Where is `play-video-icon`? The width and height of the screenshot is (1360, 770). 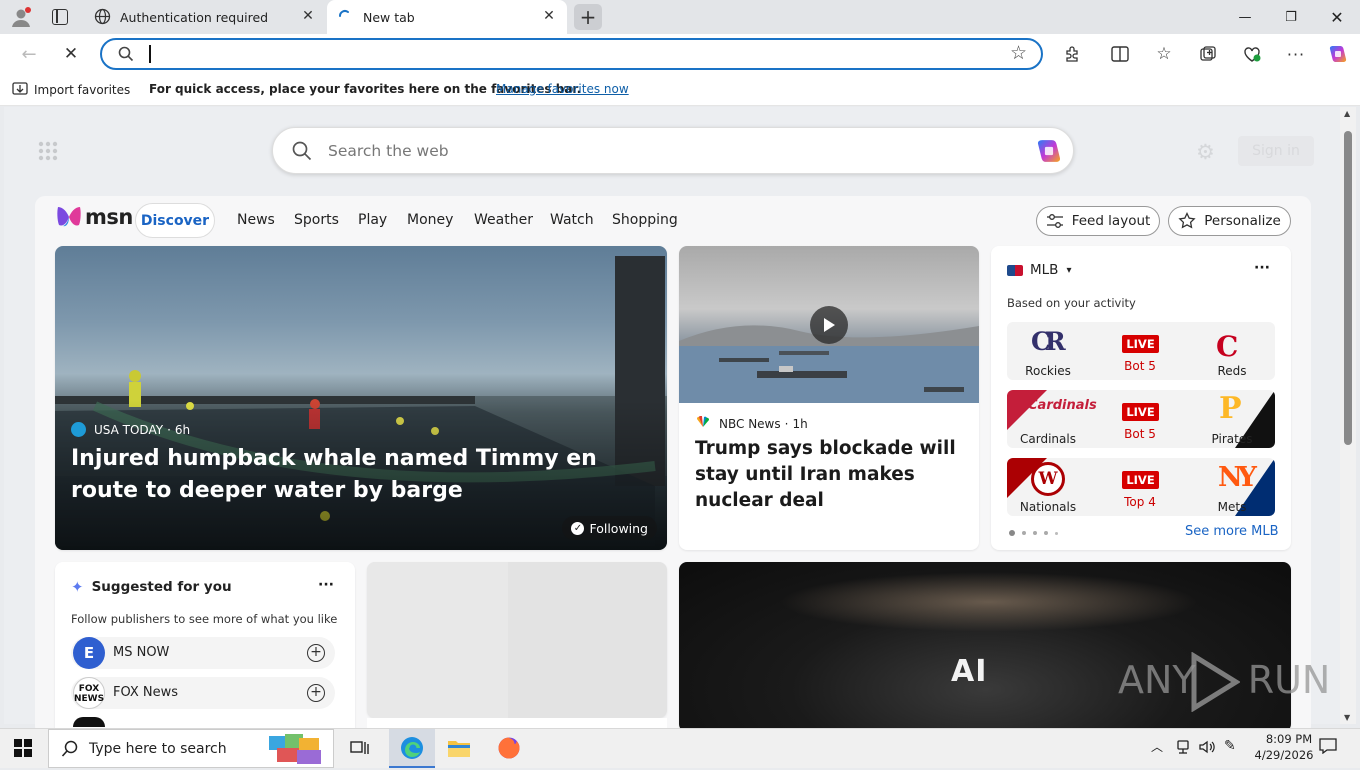 play-video-icon is located at coordinates (829, 325).